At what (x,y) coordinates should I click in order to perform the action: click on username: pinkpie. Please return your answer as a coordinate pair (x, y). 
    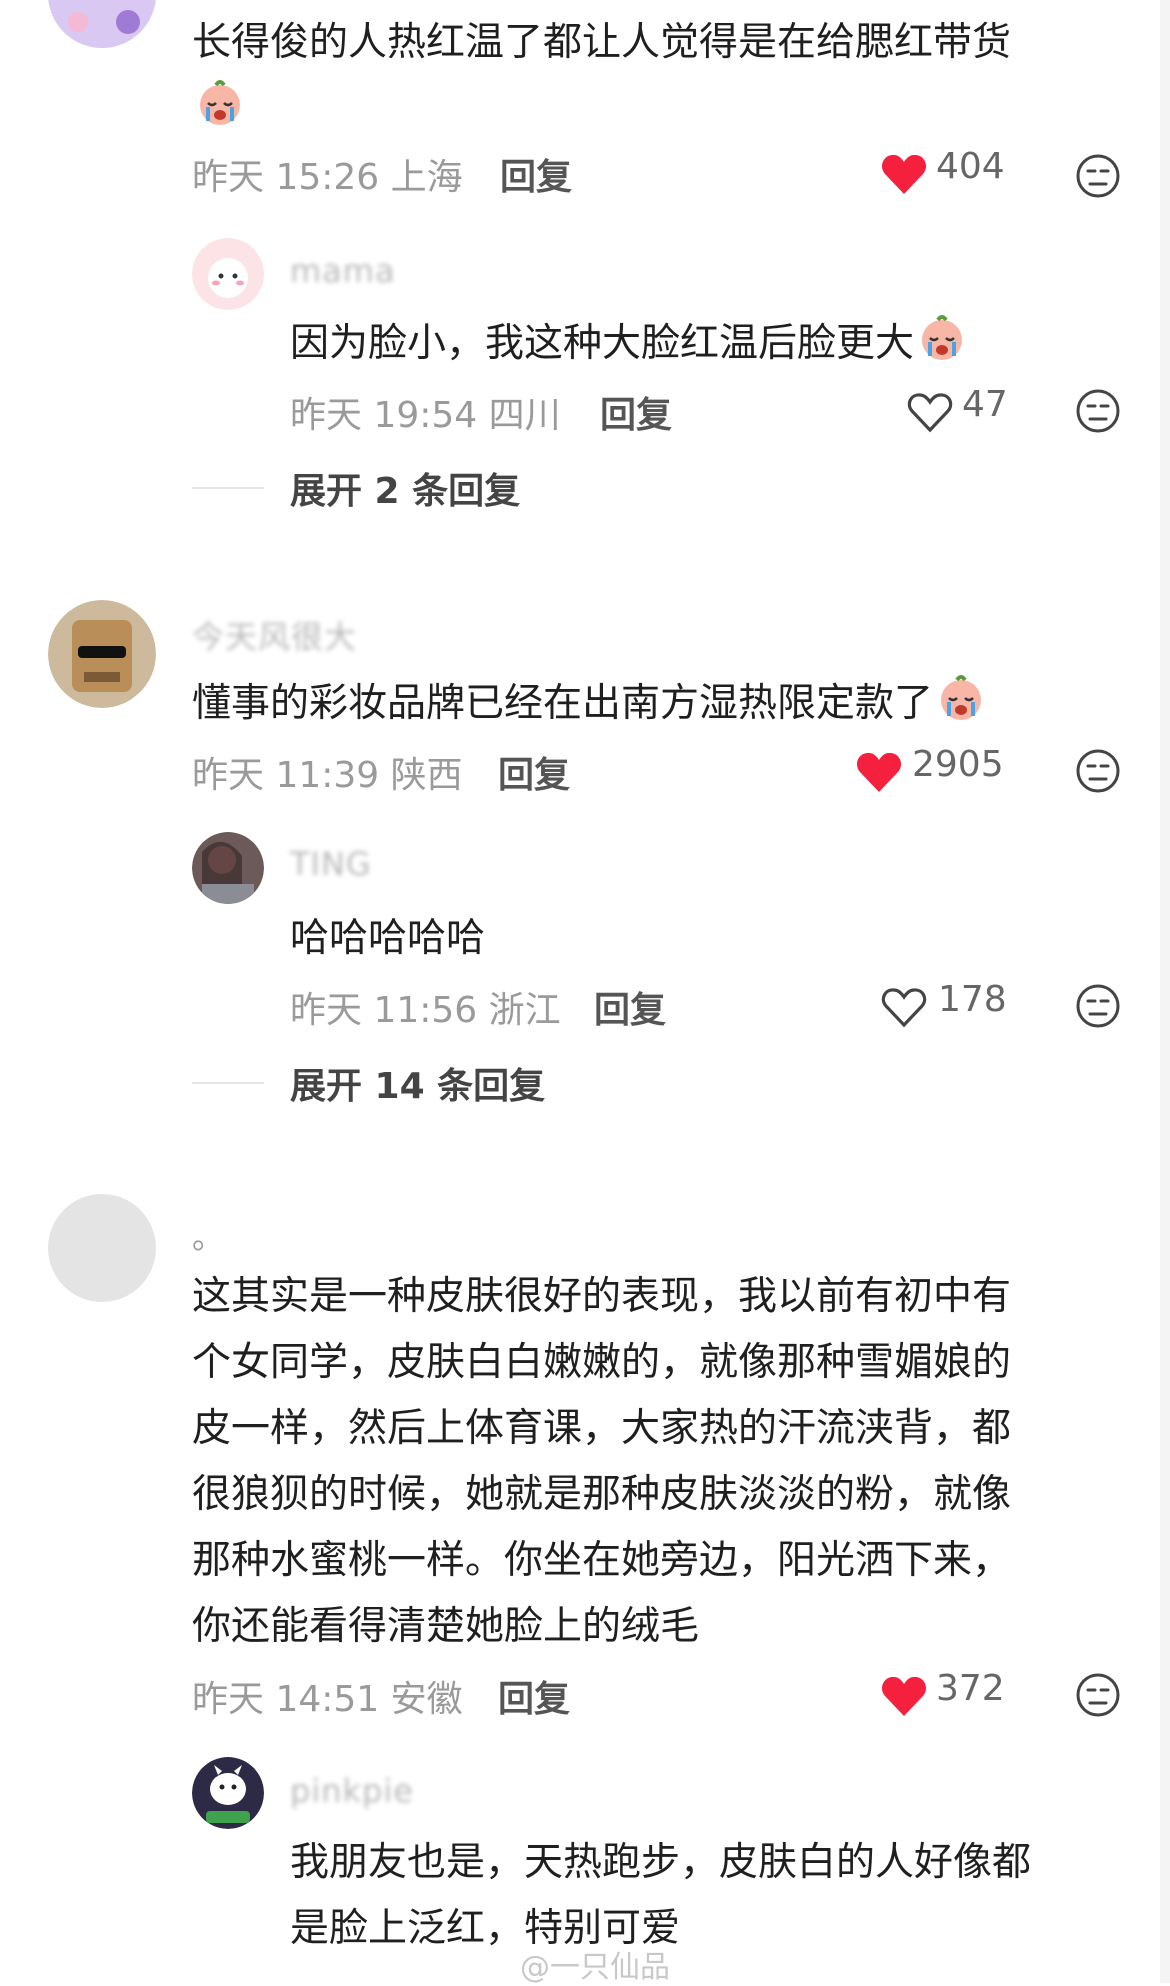
    Looking at the image, I should click on (352, 1791).